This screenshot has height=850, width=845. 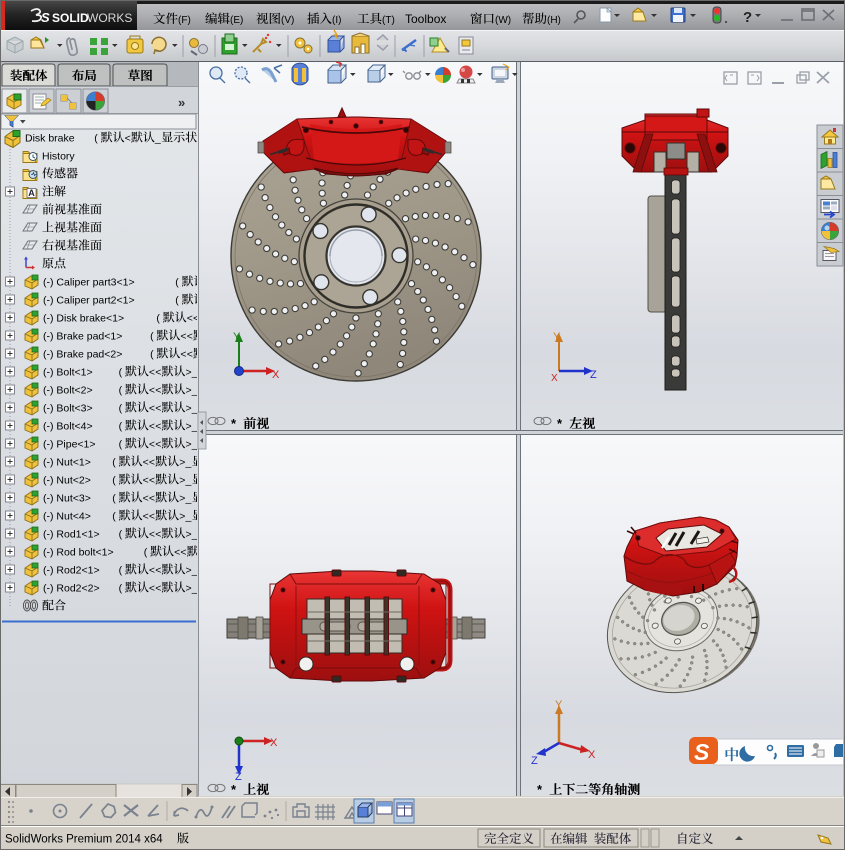 I want to click on svg-text: (V), so click(x=287, y=20).